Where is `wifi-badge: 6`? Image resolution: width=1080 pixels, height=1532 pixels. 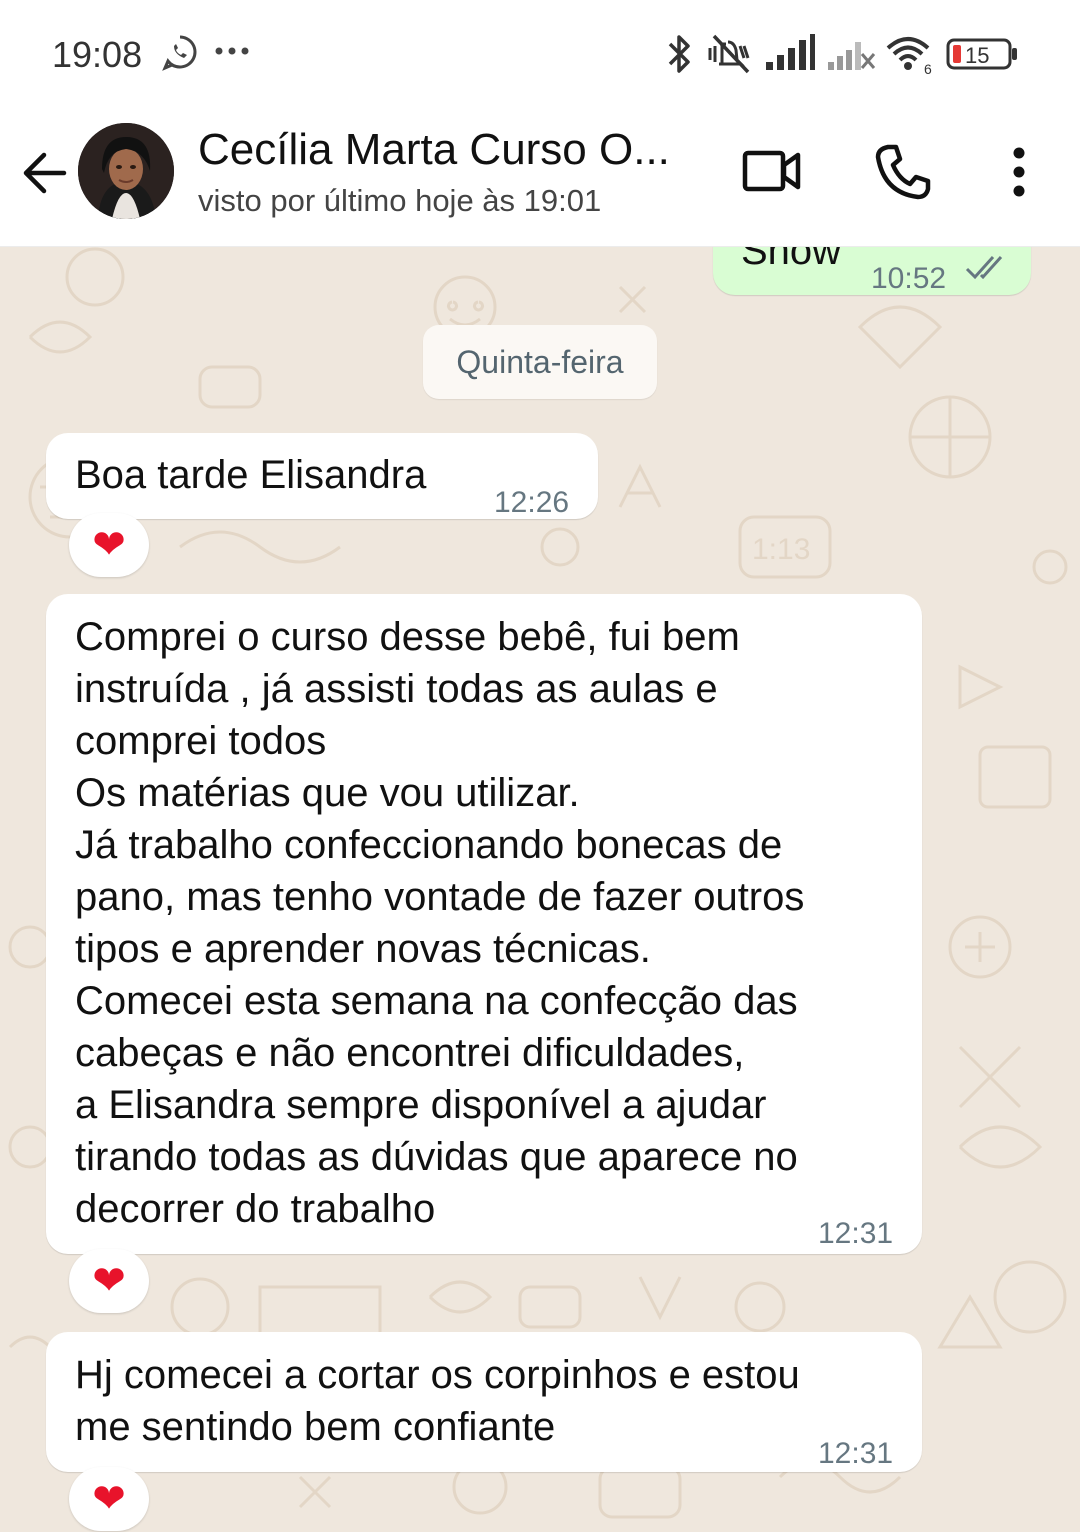 wifi-badge: 6 is located at coordinates (928, 68).